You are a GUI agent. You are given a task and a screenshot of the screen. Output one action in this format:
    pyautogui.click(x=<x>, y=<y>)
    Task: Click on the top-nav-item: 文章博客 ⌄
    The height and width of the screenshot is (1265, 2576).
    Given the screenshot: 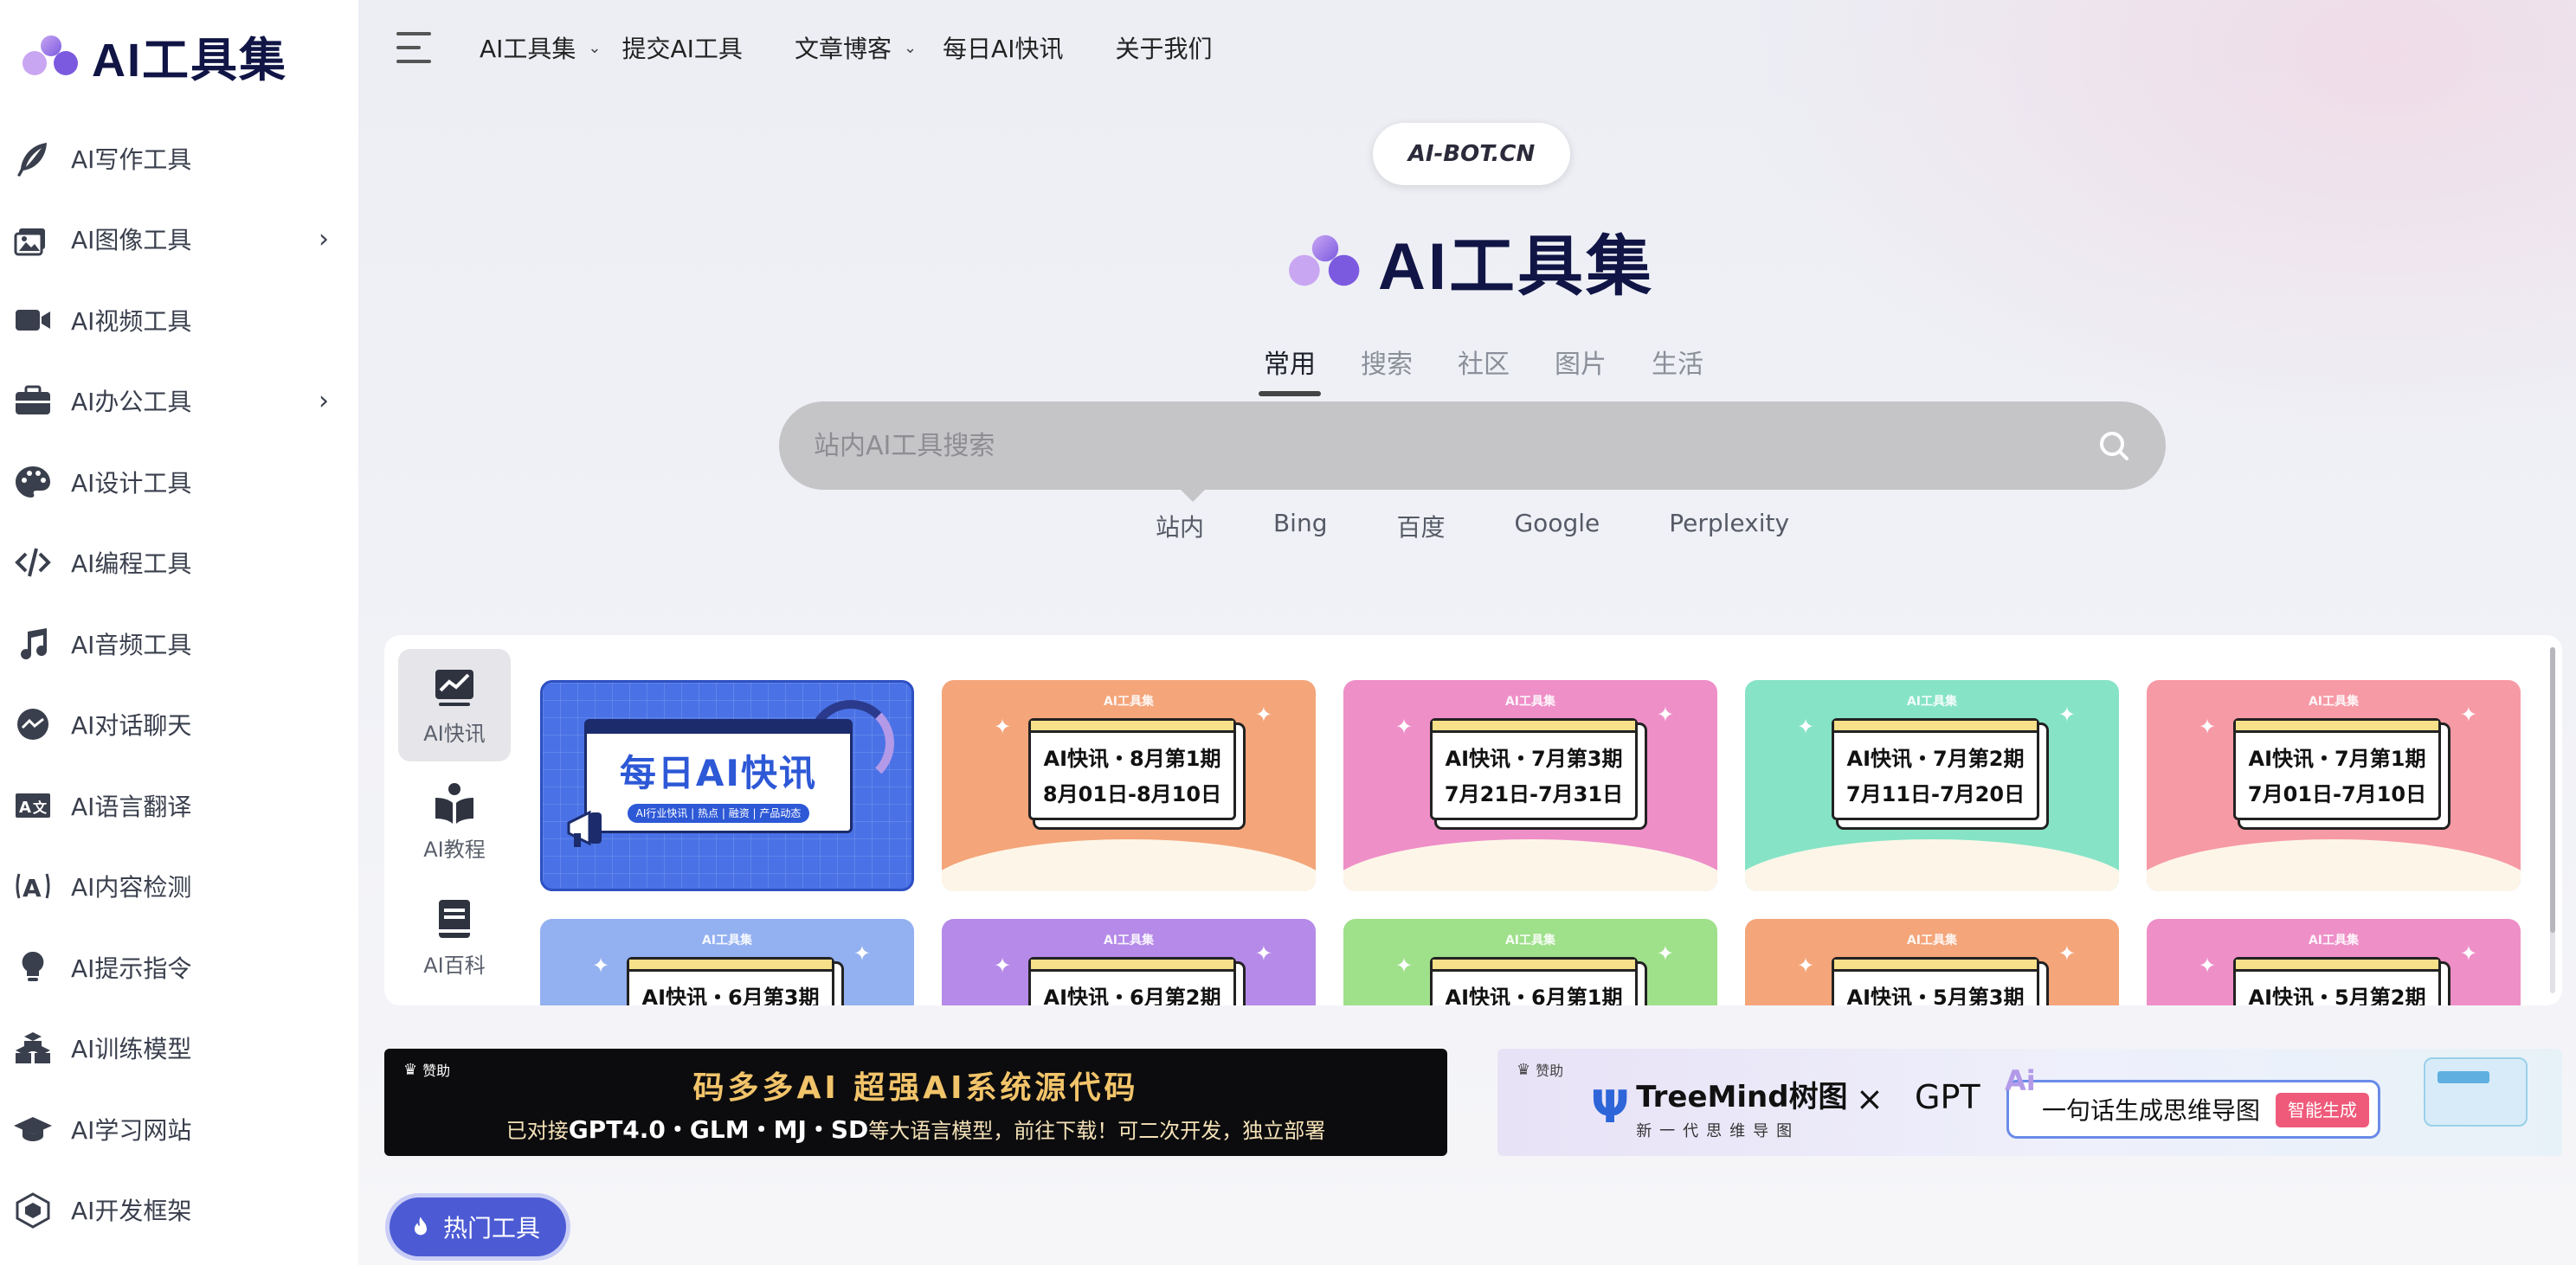 What is the action you would take?
    pyautogui.click(x=856, y=47)
    